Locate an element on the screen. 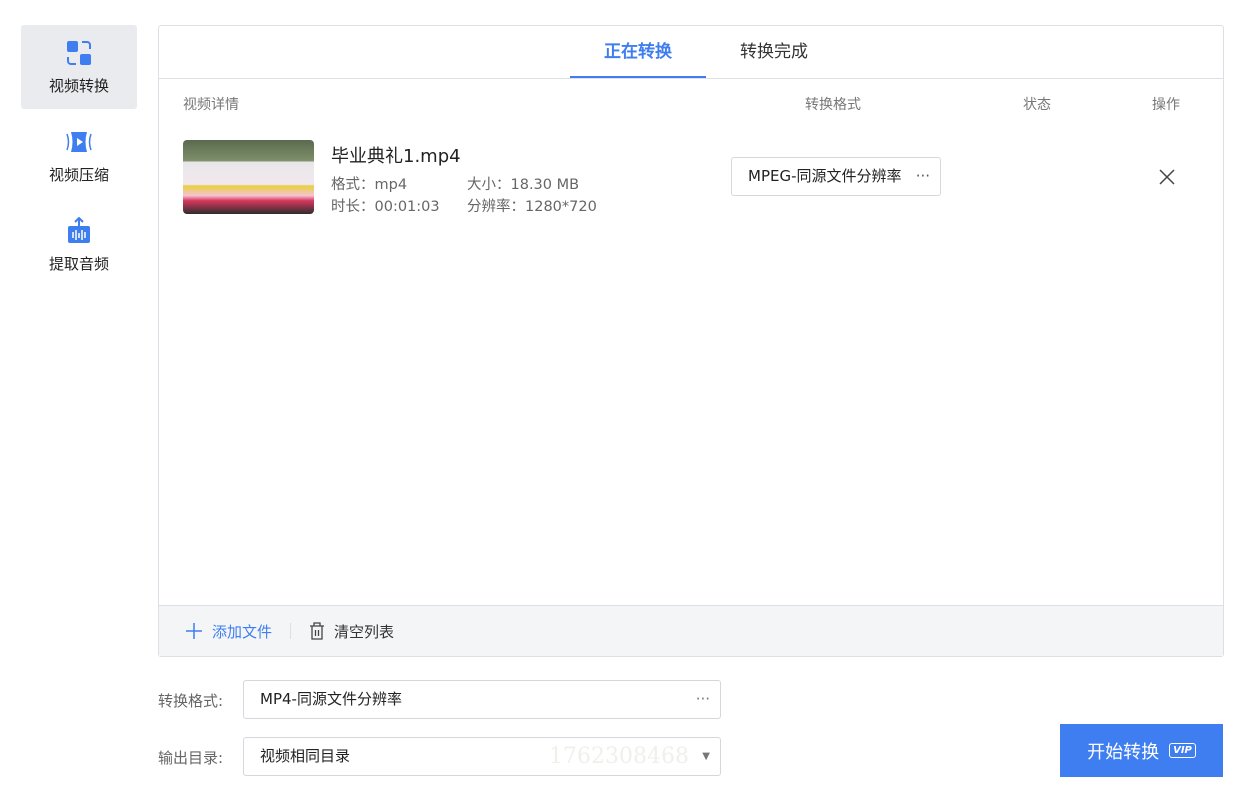  sidebar-item-extract-audio: 提取音频 is located at coordinates (79, 245).